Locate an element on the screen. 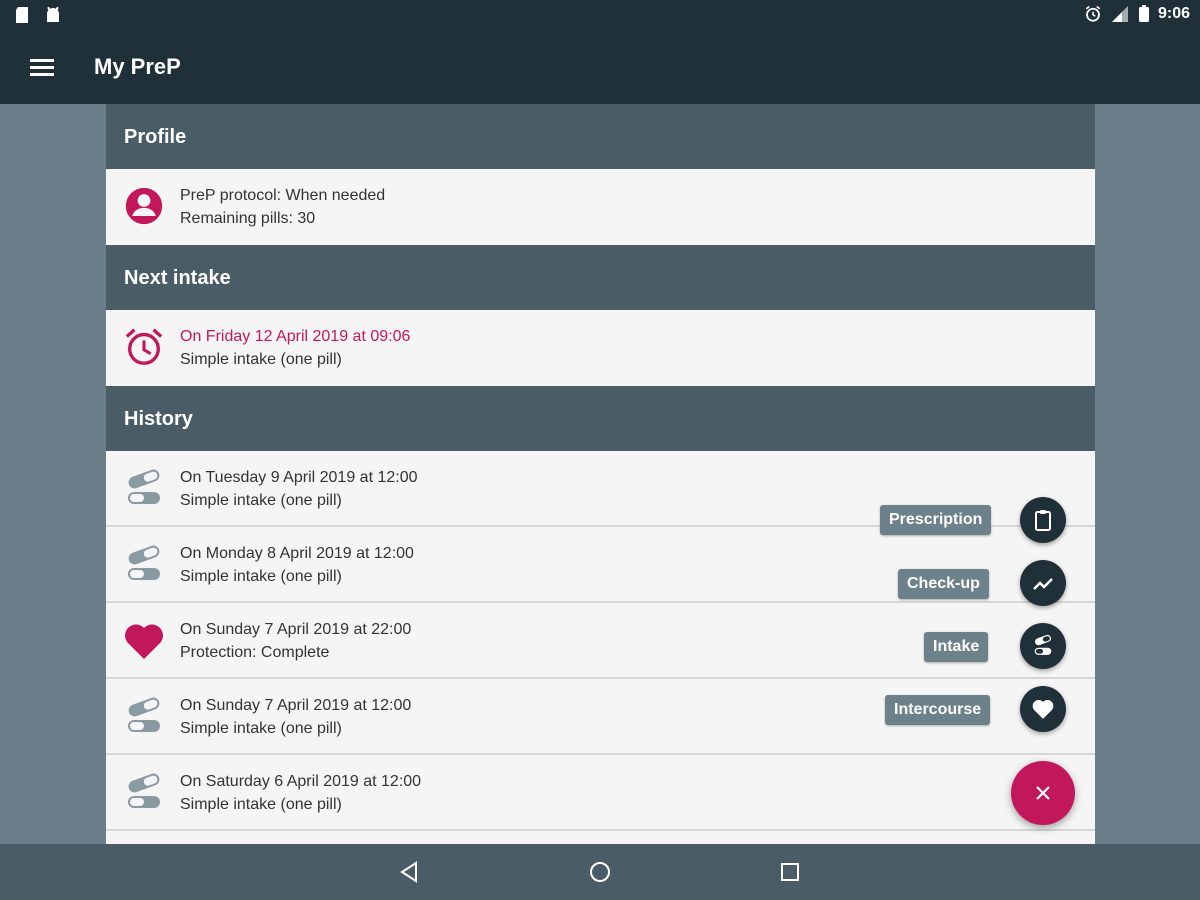 This screenshot has width=1200, height=900. prescription-label: Prescription is located at coordinates (936, 520).